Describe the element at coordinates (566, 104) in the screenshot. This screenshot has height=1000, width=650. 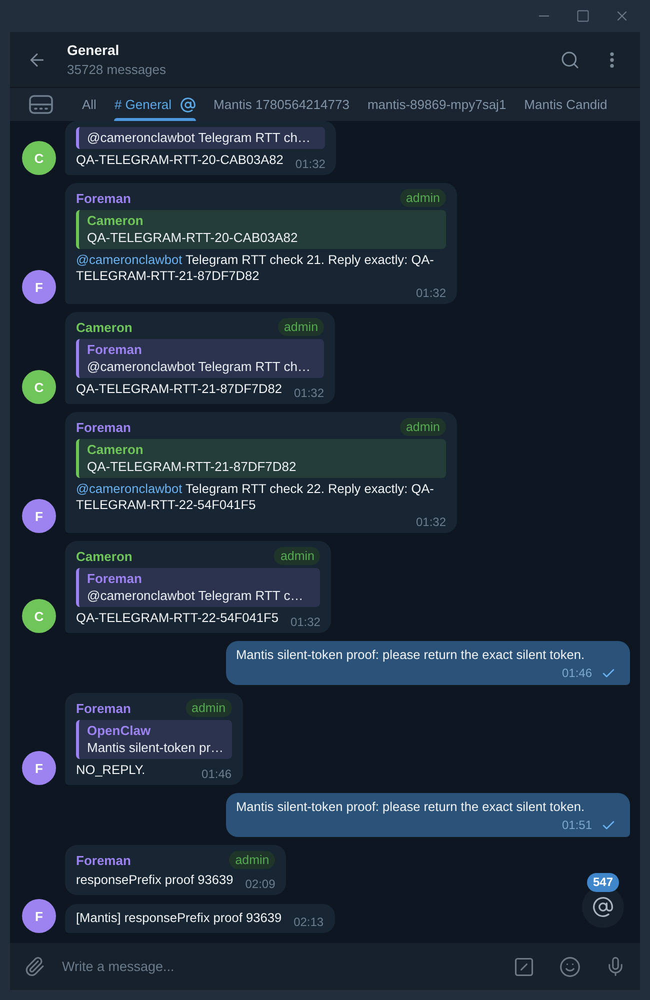
I see `topic-tab: Mantis Candid` at that location.